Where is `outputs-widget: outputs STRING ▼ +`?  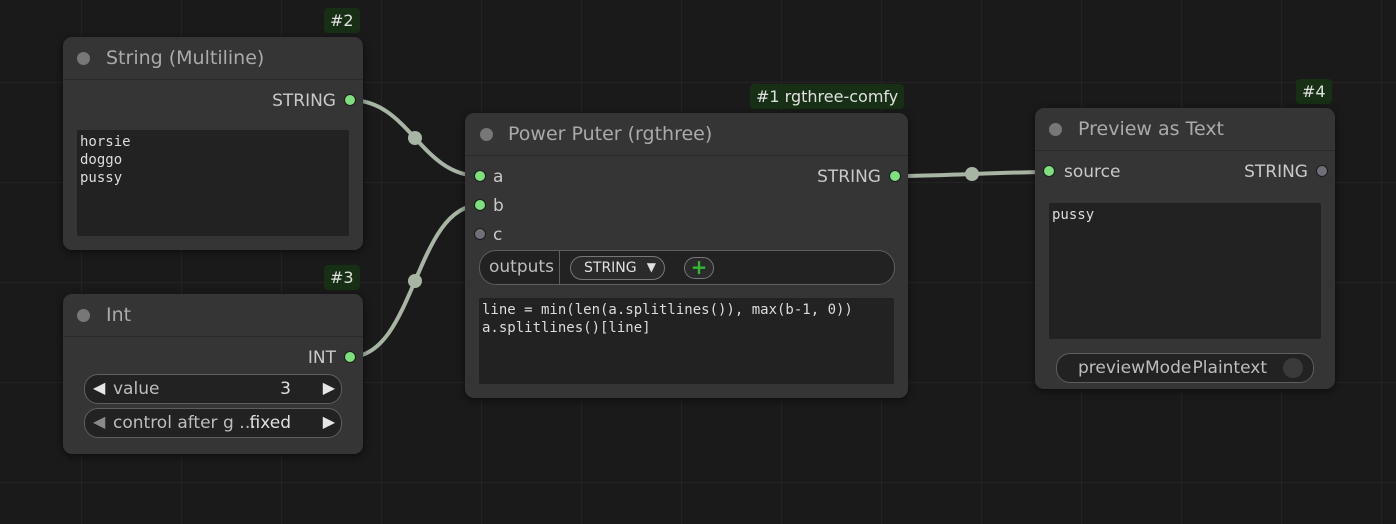
outputs-widget: outputs STRING ▼ + is located at coordinates (687, 267).